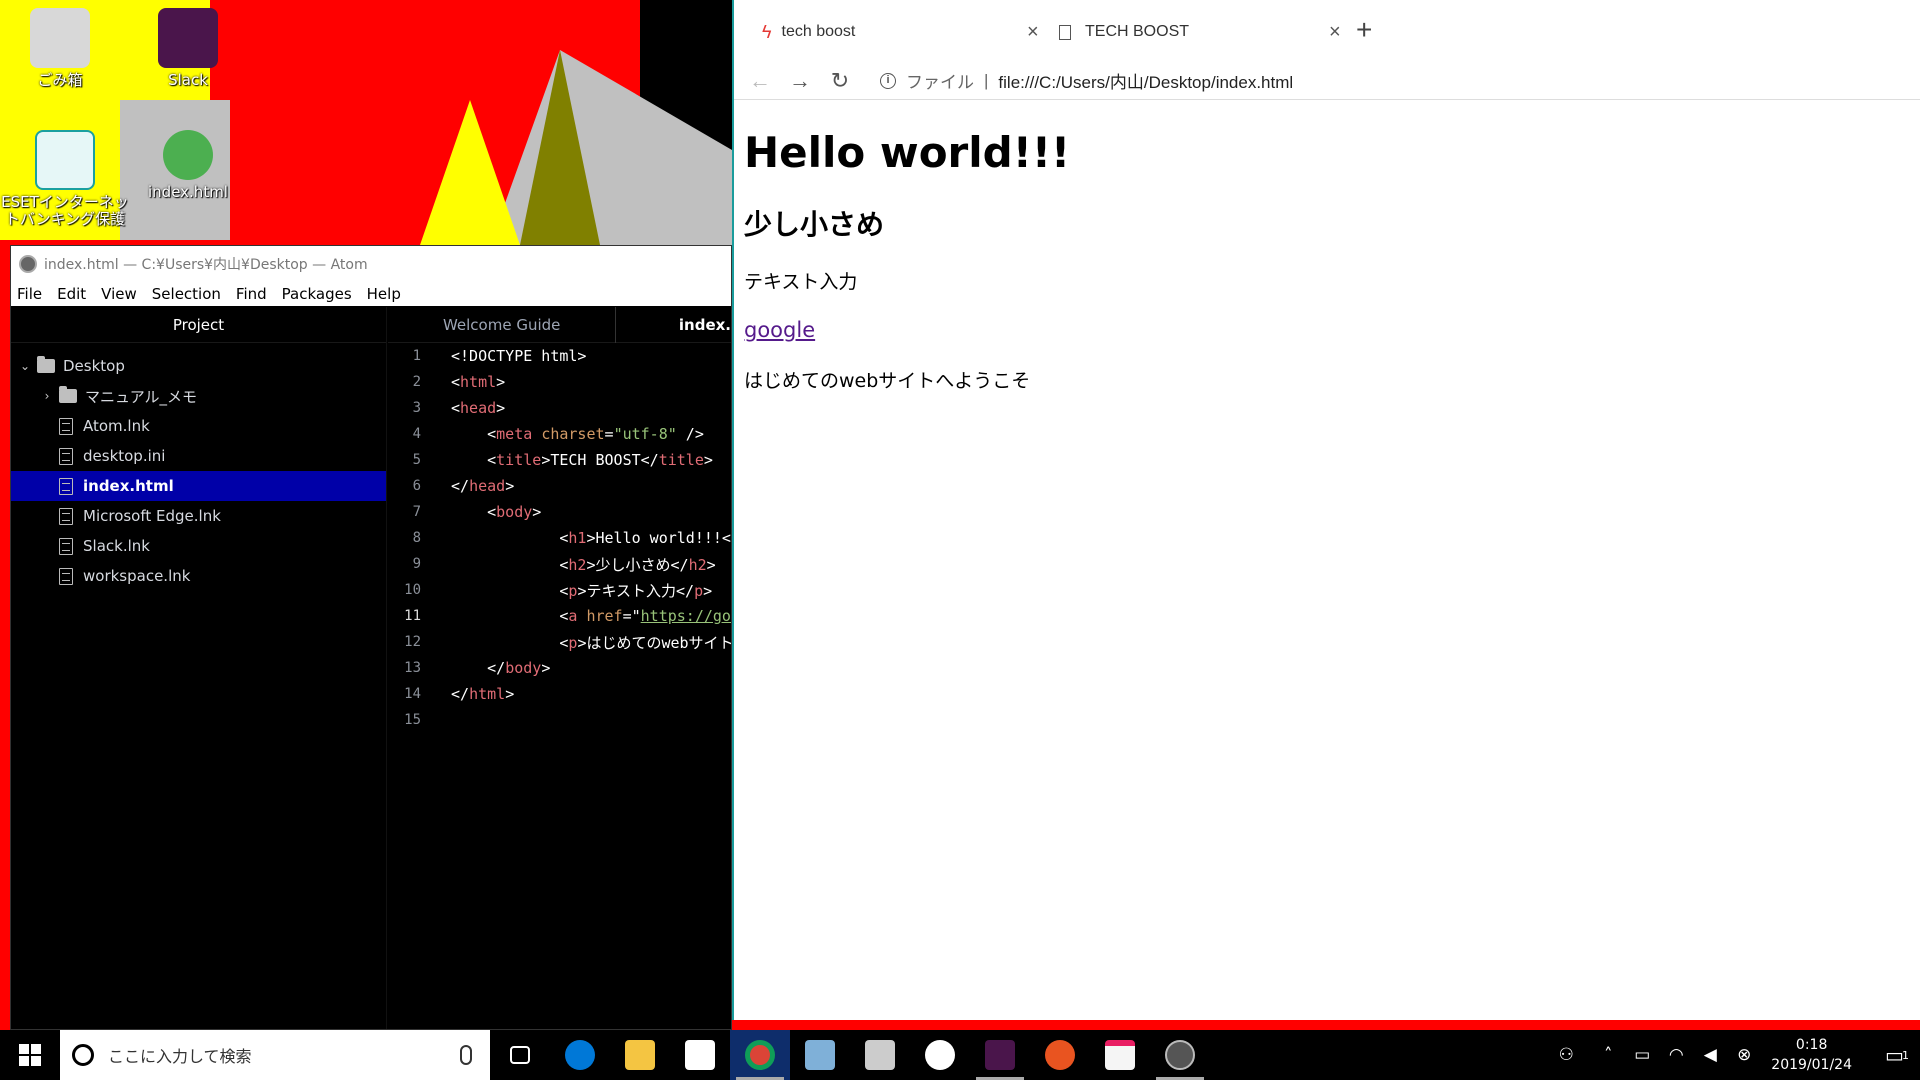 Image resolution: width=1920 pixels, height=1080 pixels. What do you see at coordinates (583, 564) in the screenshot?
I see `code-text: <h2>少し小さめ</h2>` at bounding box center [583, 564].